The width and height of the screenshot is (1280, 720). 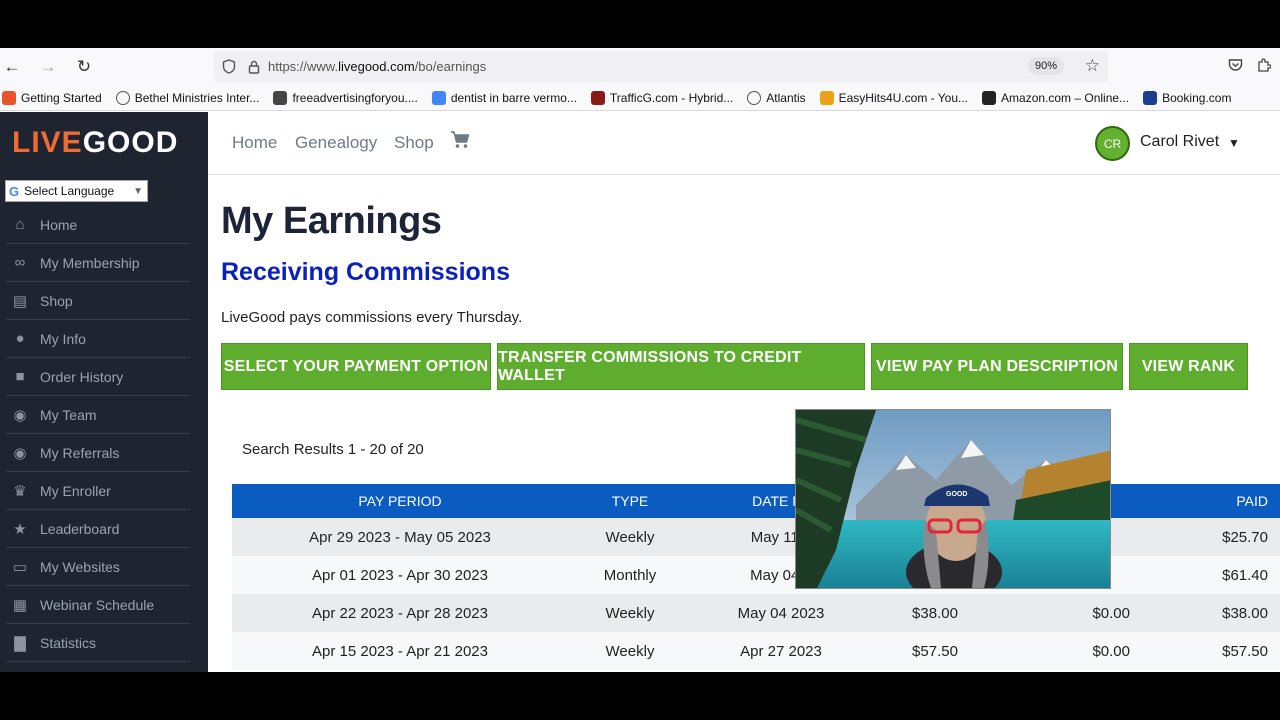 I want to click on shield-icon, so click(x=229, y=66).